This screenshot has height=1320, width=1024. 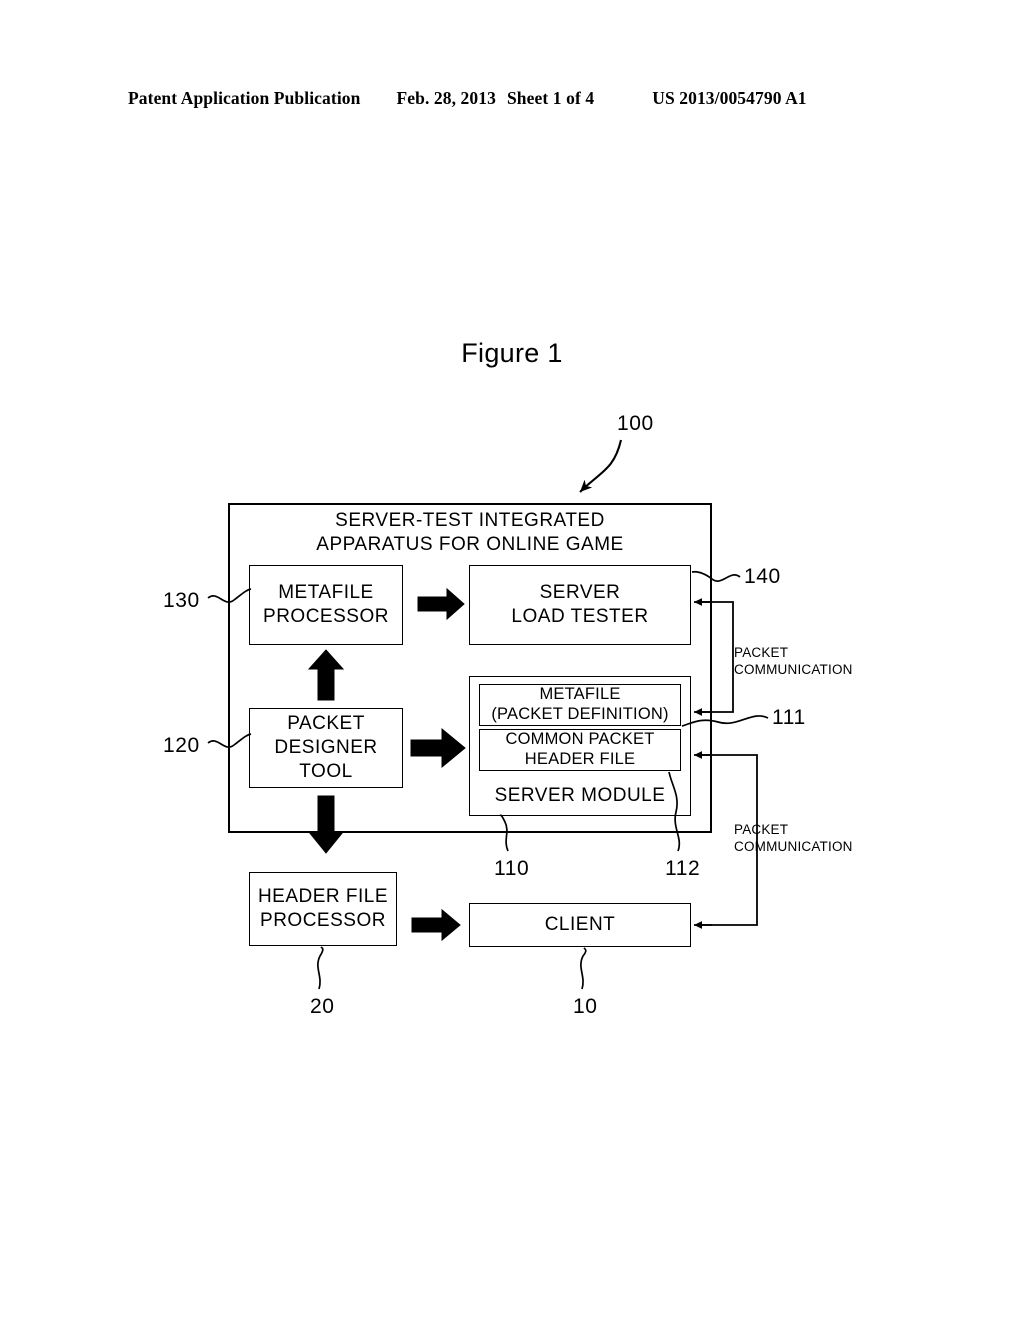 What do you see at coordinates (789, 717) in the screenshot?
I see `reference-number-111: 111` at bounding box center [789, 717].